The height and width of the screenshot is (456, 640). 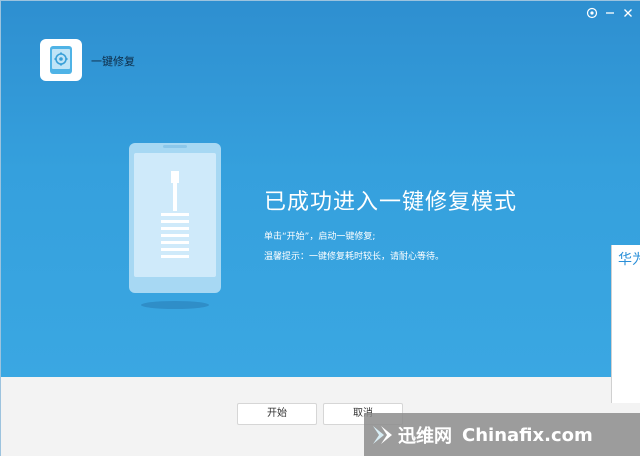 What do you see at coordinates (113, 61) in the screenshot?
I see `app-title: 一键修复` at bounding box center [113, 61].